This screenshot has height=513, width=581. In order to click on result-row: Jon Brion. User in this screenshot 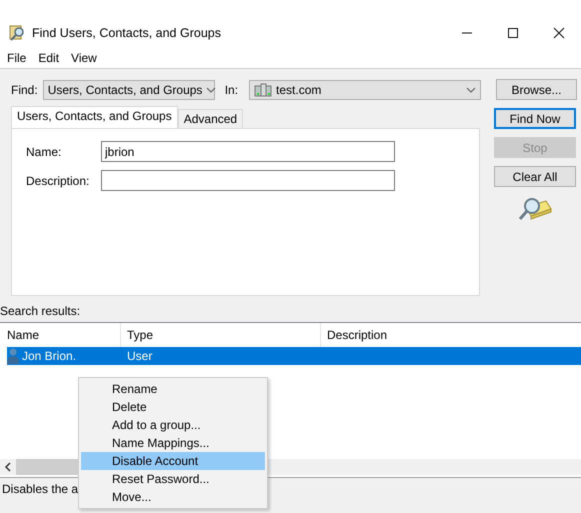, I will do `click(294, 356)`.